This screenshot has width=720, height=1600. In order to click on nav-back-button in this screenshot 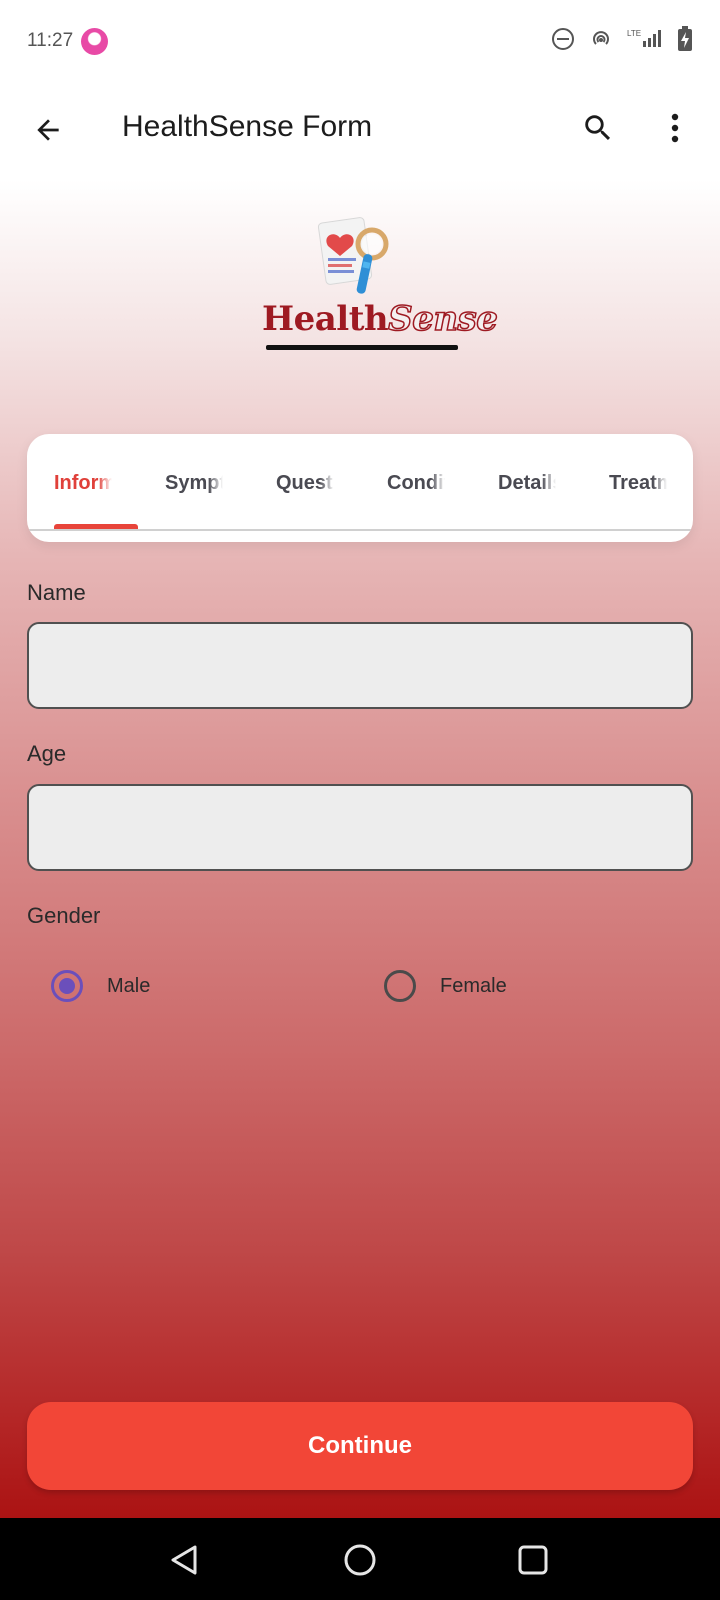, I will do `click(185, 1560)`.